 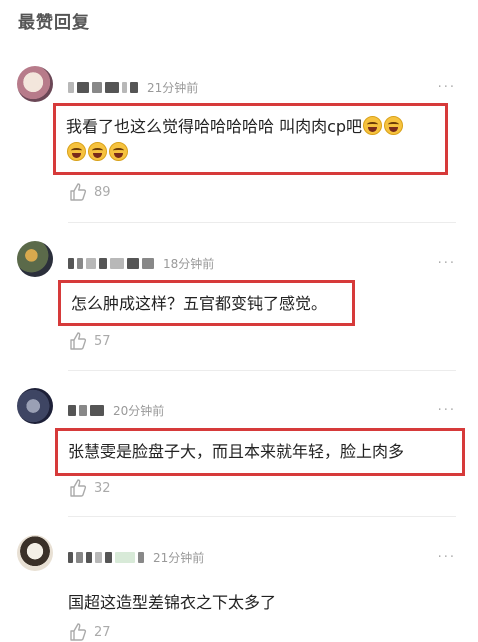 What do you see at coordinates (89, 341) in the screenshot?
I see `like-button: 57` at bounding box center [89, 341].